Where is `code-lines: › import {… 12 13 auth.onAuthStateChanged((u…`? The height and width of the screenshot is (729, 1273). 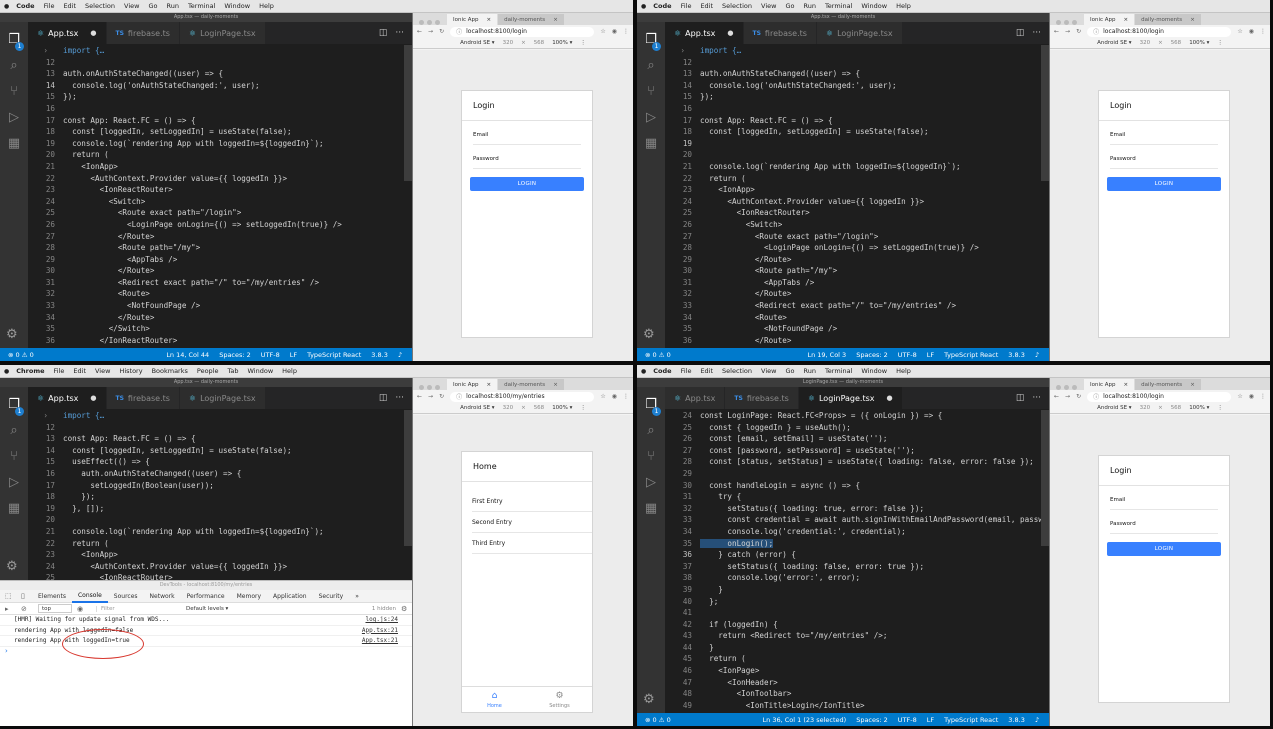
code-lines: › import {… 12 13 auth.onAuthStateChanged((u… is located at coordinates (853, 196).